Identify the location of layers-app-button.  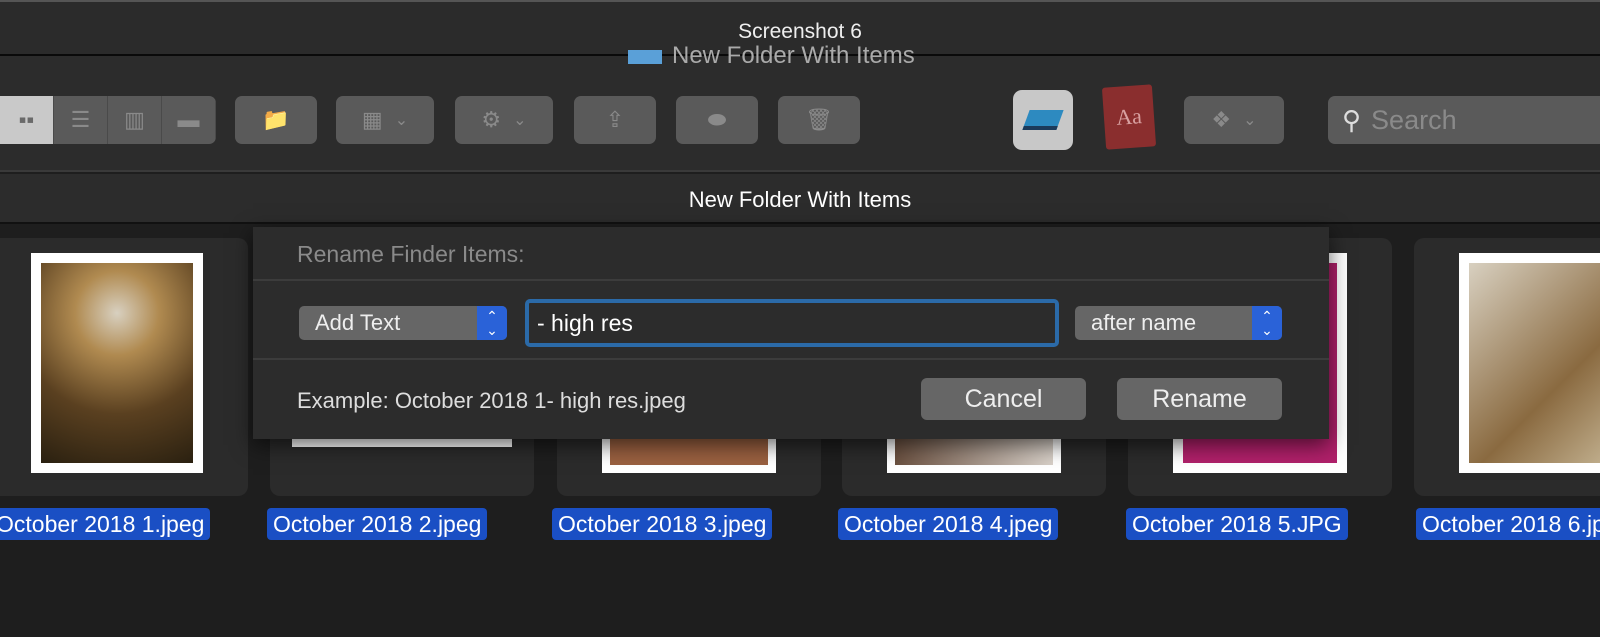
(1043, 120).